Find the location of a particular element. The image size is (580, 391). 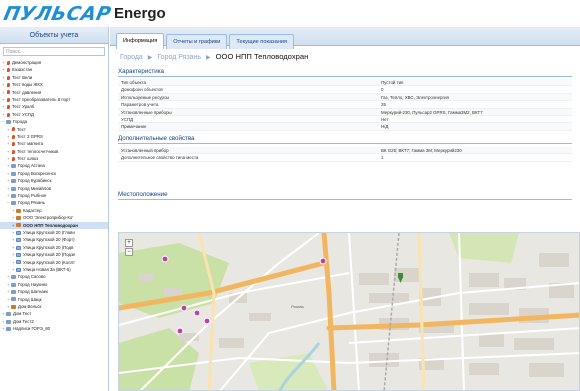

tree-item: + Дом Тест2 is located at coordinates (54, 321).